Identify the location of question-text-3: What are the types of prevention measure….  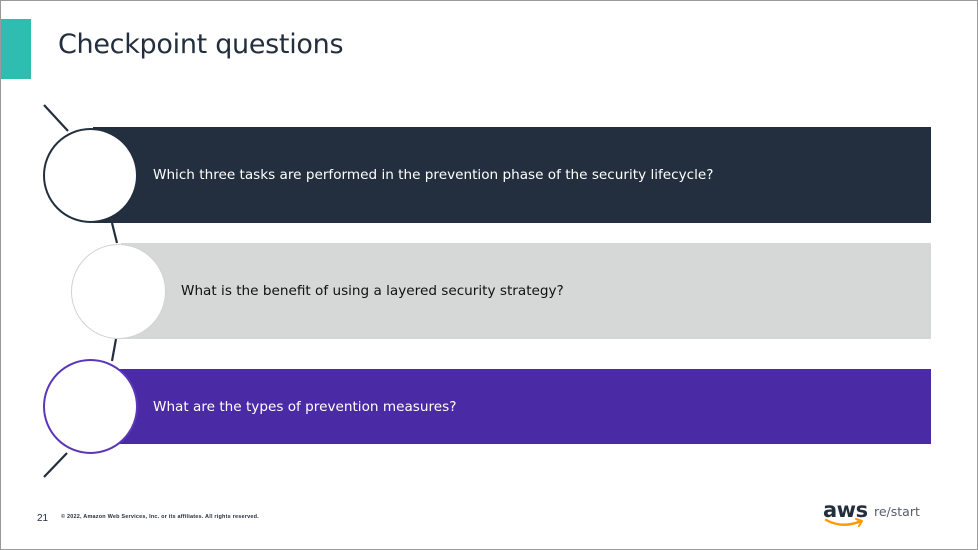
(305, 406).